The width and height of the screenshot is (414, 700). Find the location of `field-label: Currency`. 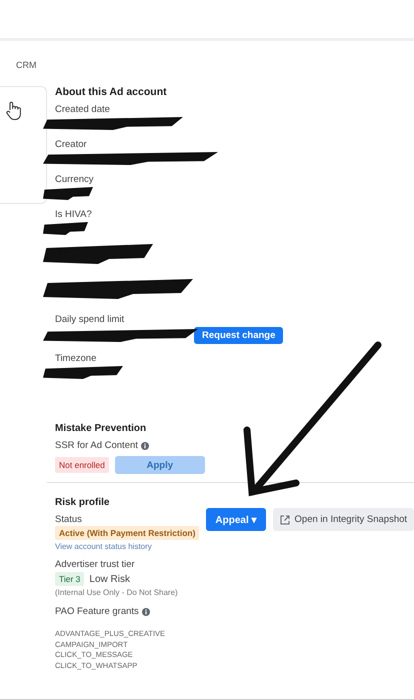

field-label: Currency is located at coordinates (74, 180).